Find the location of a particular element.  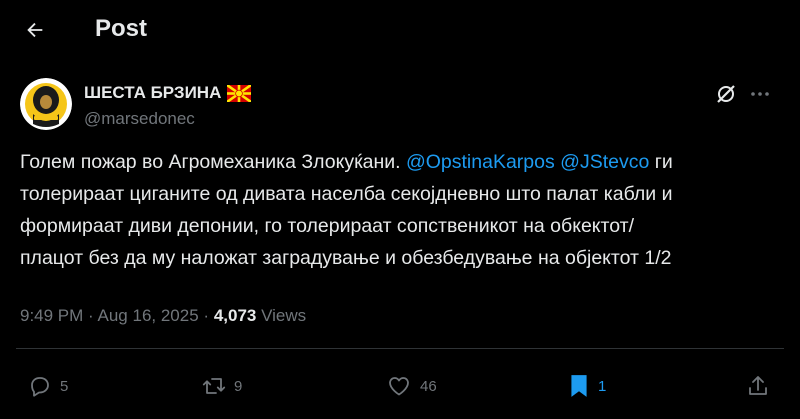

back-arrow-icon is located at coordinates (35, 30).